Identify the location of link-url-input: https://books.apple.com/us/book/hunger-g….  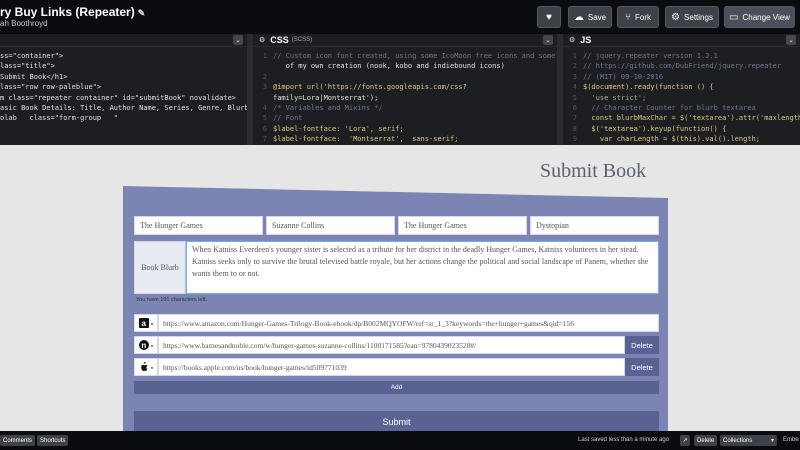
(391, 367).